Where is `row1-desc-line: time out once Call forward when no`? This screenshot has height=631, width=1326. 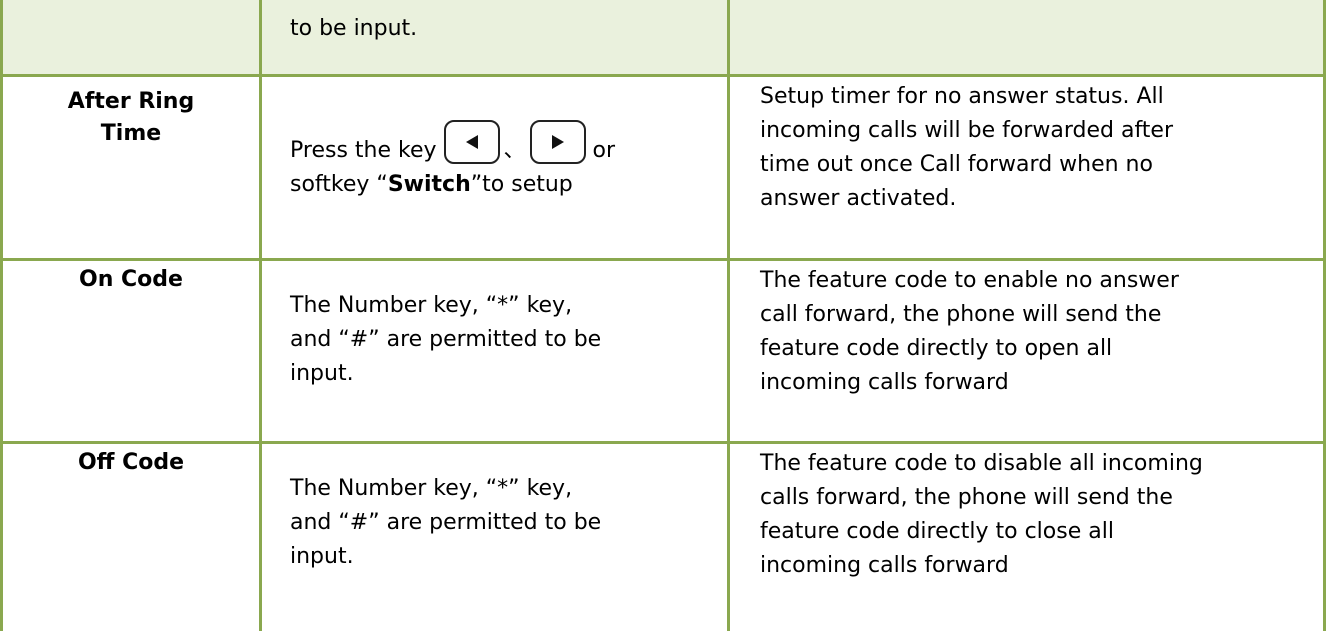 row1-desc-line: time out once Call forward when no is located at coordinates (956, 164).